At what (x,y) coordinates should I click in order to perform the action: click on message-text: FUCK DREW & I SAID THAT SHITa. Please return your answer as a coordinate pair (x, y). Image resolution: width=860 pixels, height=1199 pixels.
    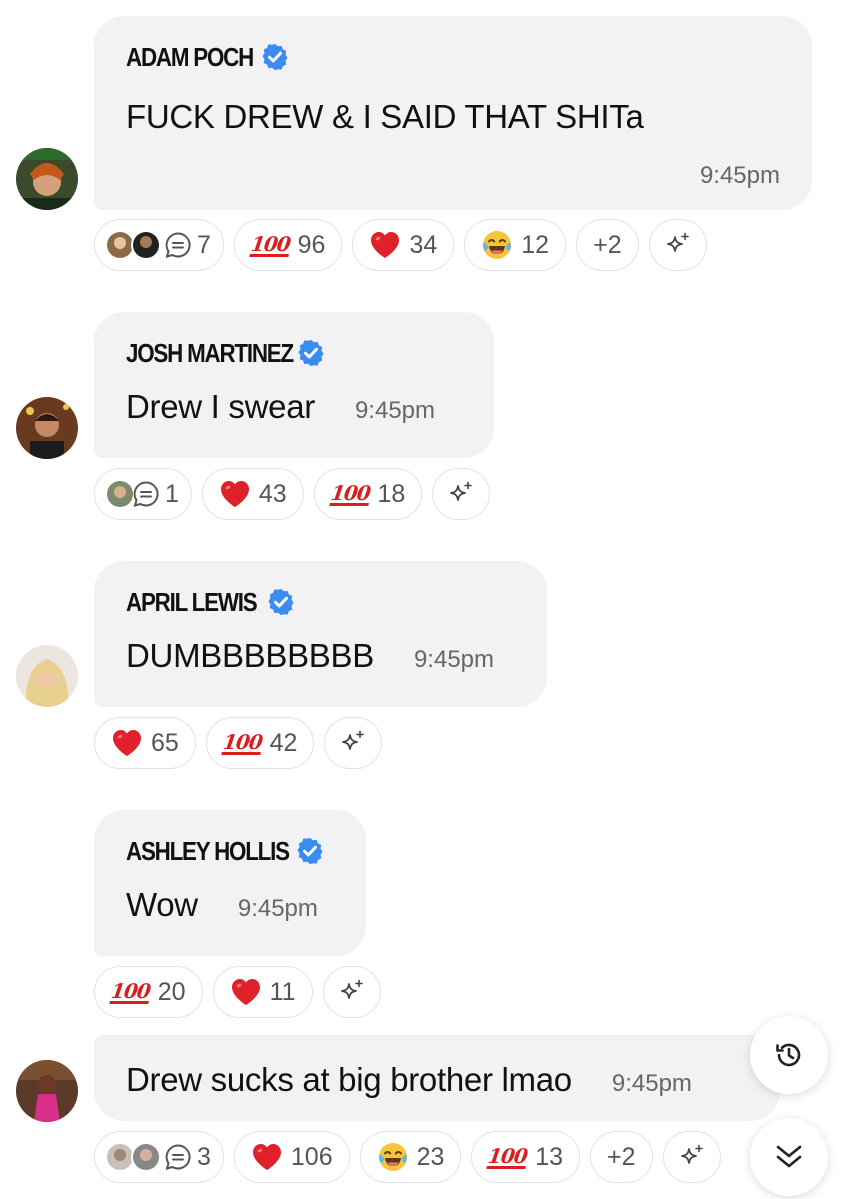
    Looking at the image, I should click on (385, 116).